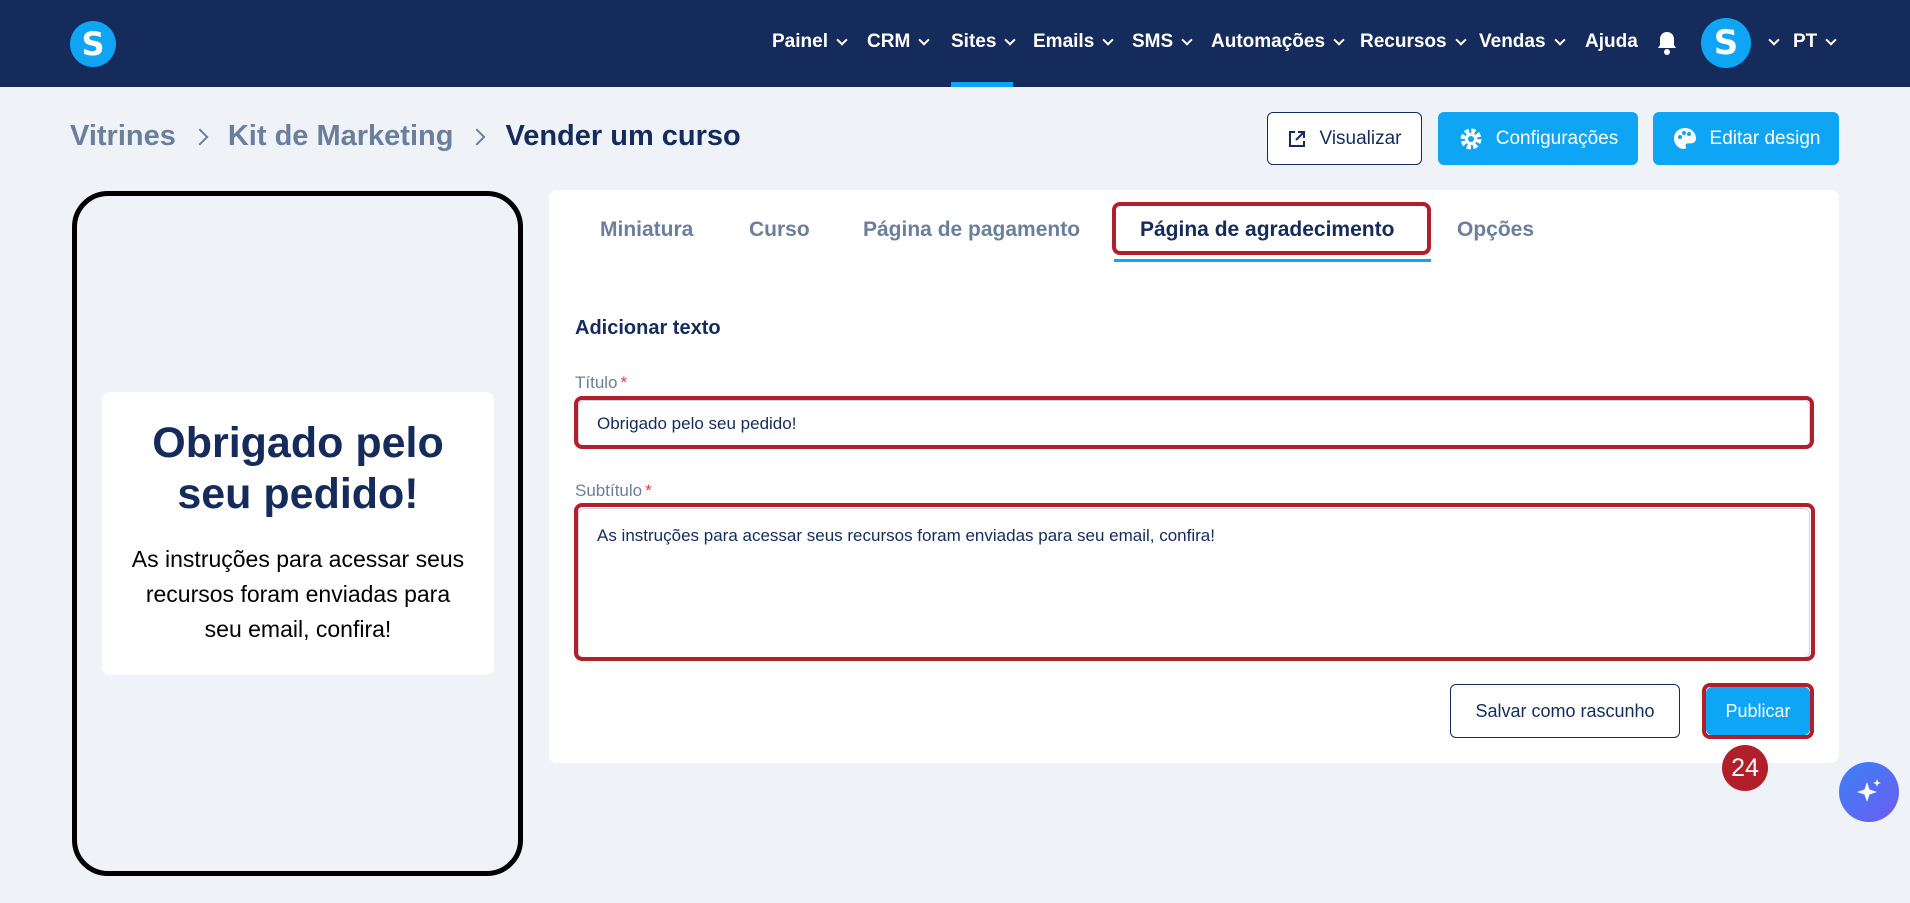  What do you see at coordinates (974, 41) in the screenshot?
I see `nav-item-label: Sites` at bounding box center [974, 41].